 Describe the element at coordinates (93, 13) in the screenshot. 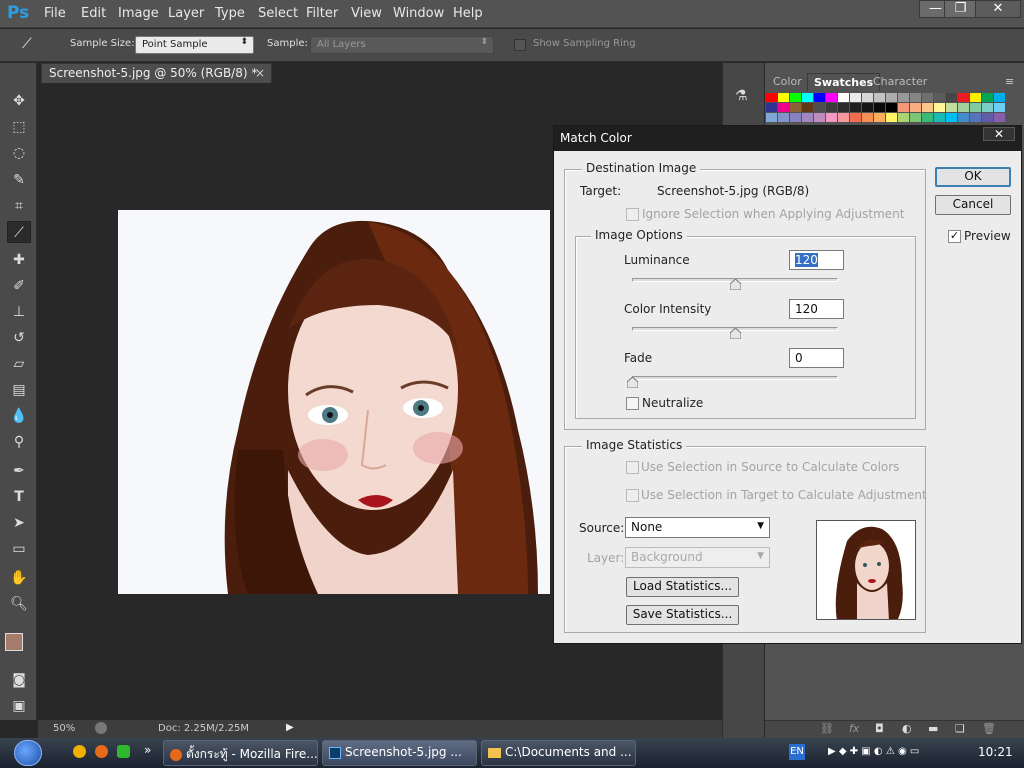

I see `menu-edit: Edit` at that location.